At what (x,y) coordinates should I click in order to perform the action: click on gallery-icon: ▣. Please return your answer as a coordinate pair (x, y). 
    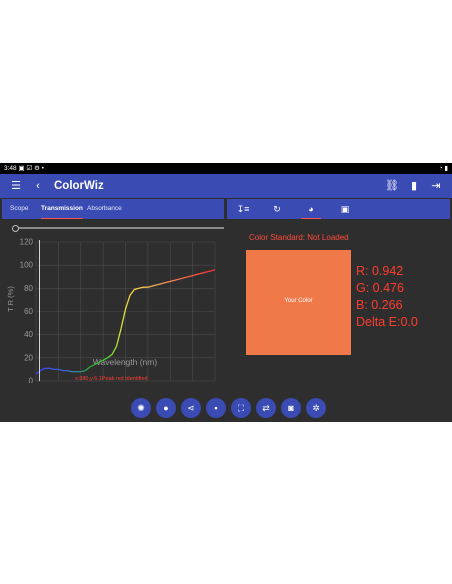
    Looking at the image, I should click on (345, 209).